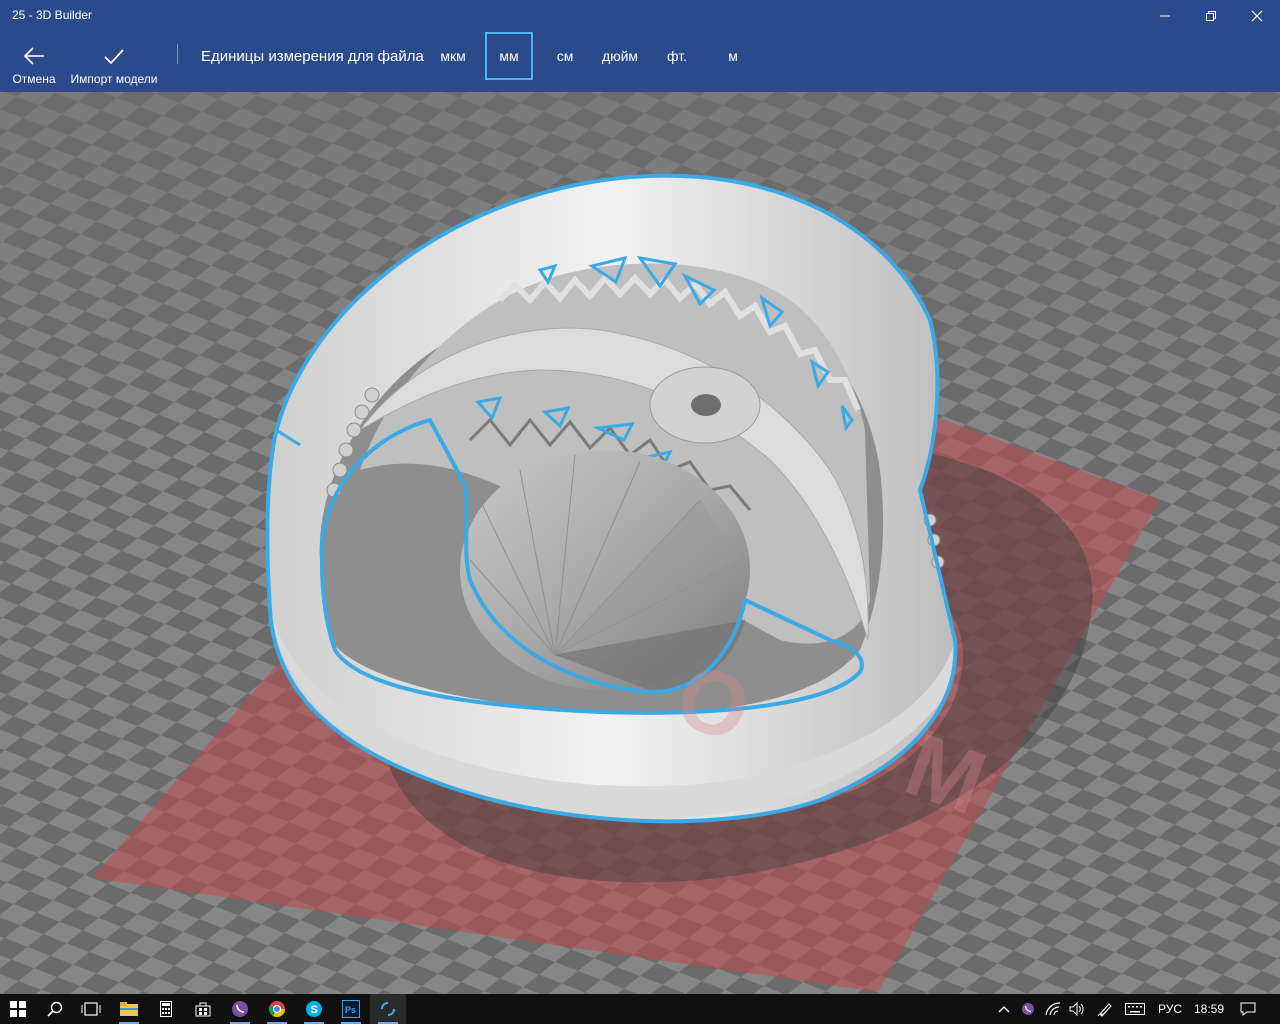 Image resolution: width=1280 pixels, height=1024 pixels. I want to click on viber-tray-icon, so click(1028, 1009).